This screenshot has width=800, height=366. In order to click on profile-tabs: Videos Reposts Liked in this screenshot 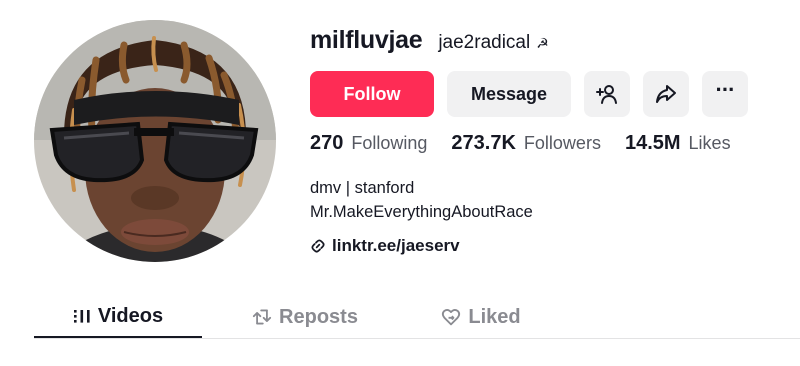, I will do `click(417, 317)`.